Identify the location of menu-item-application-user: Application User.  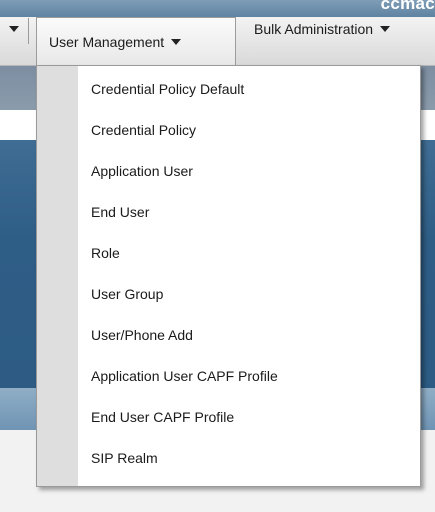
(249, 171).